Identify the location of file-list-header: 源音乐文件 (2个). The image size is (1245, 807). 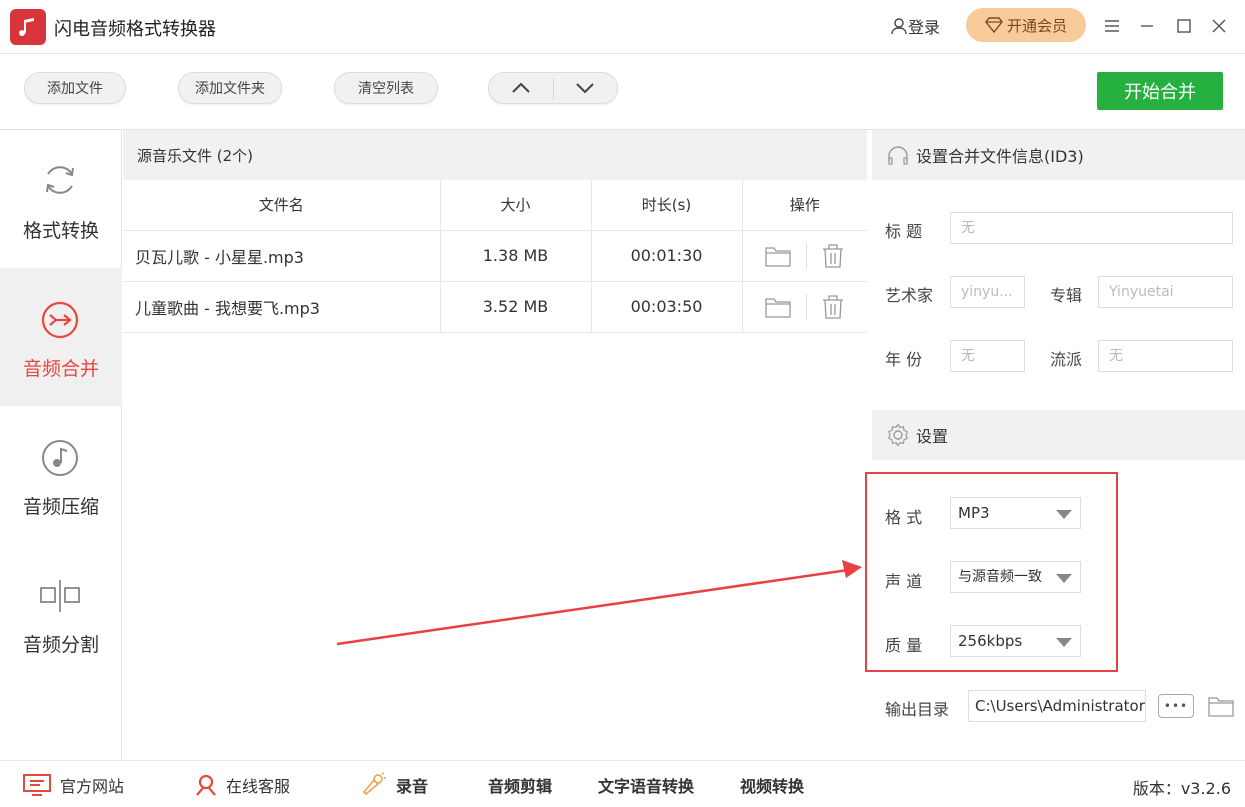
(495, 155).